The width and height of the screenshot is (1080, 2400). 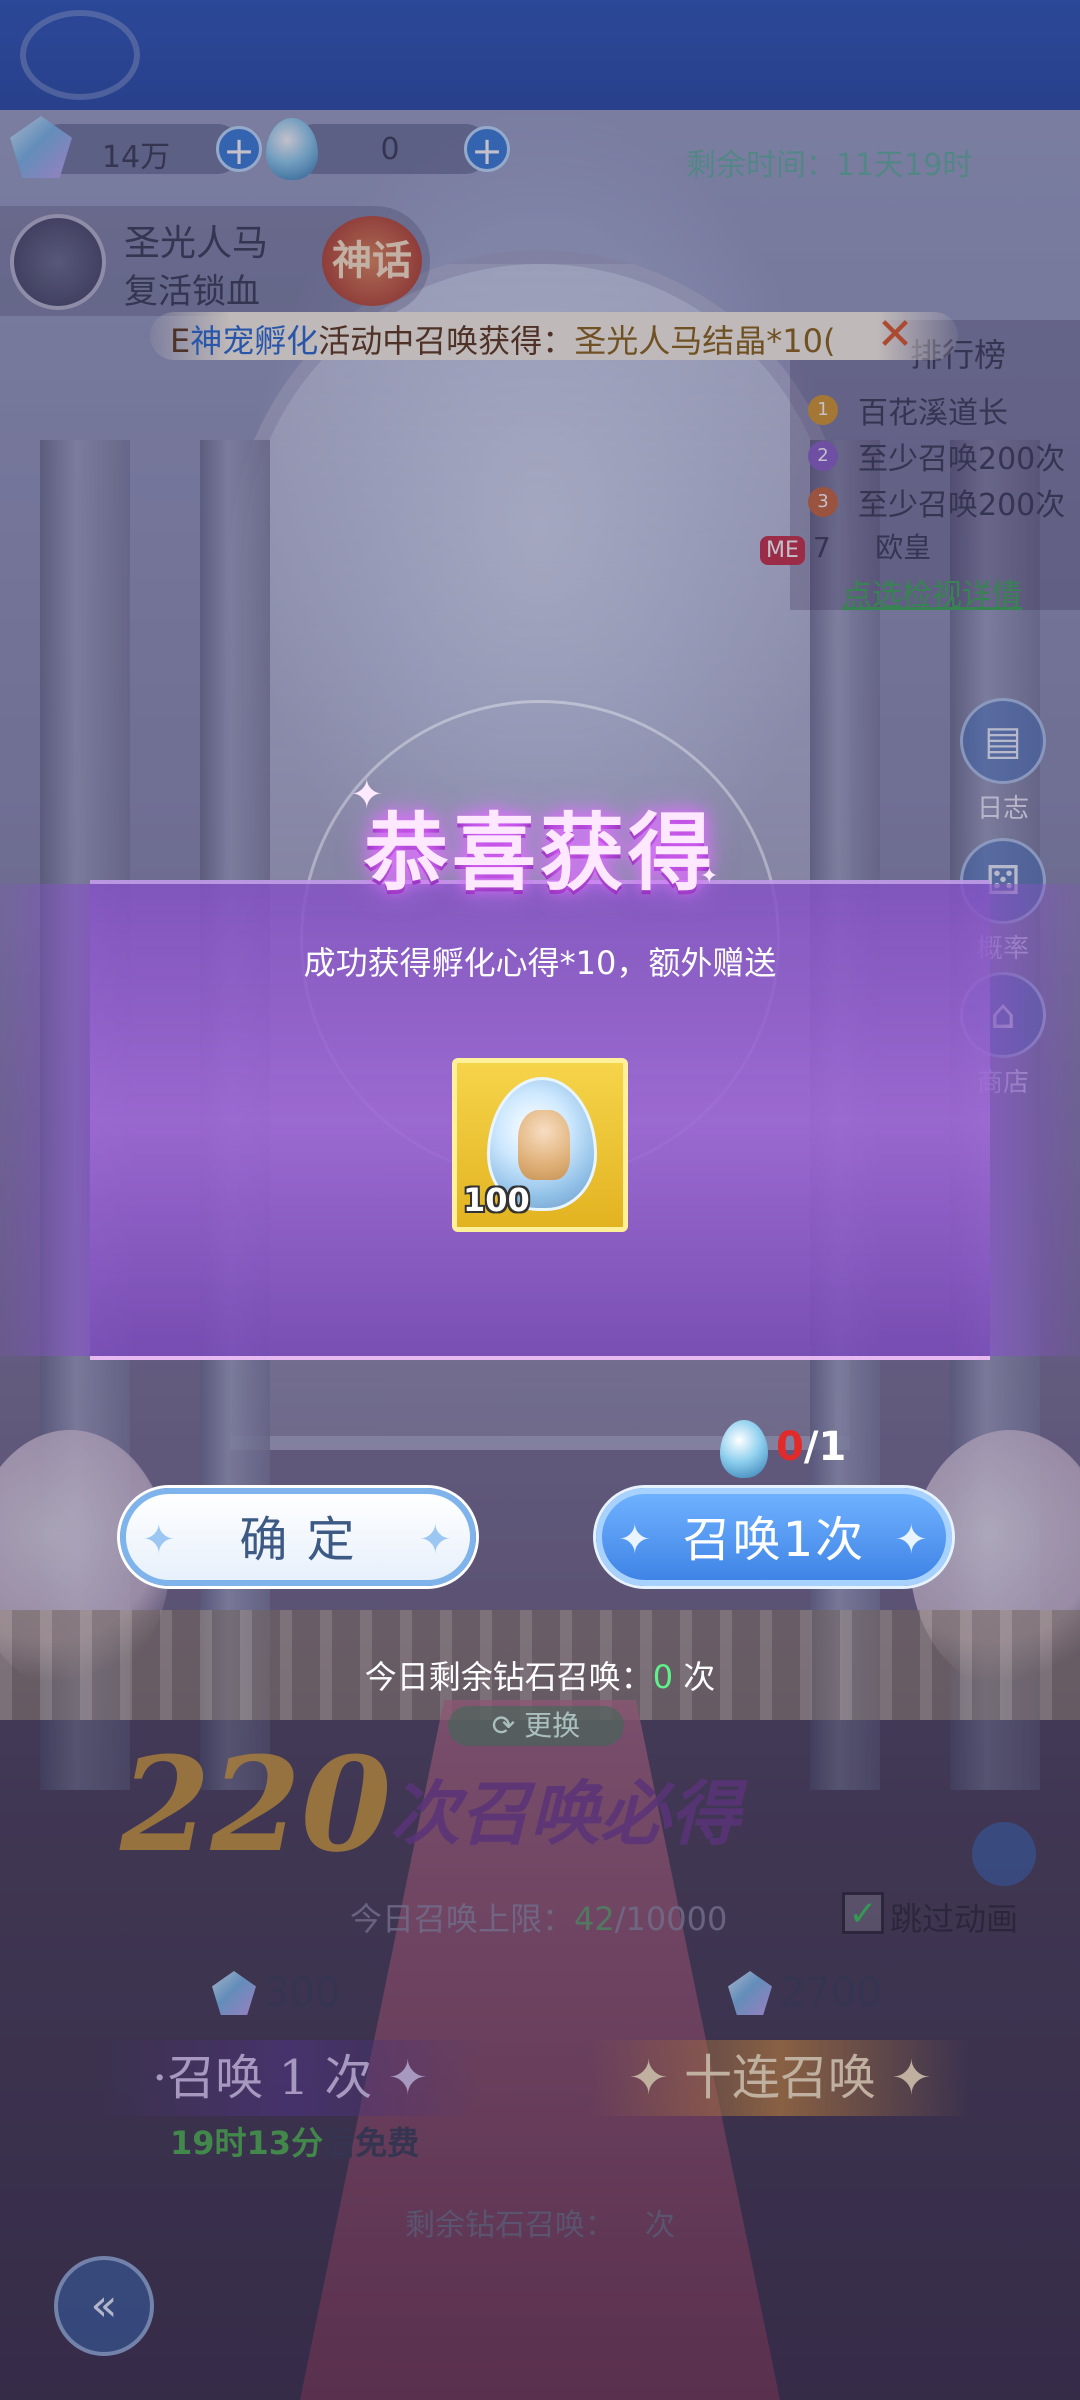 I want to click on summon-once-label: 召唤1次, so click(x=774, y=1540).